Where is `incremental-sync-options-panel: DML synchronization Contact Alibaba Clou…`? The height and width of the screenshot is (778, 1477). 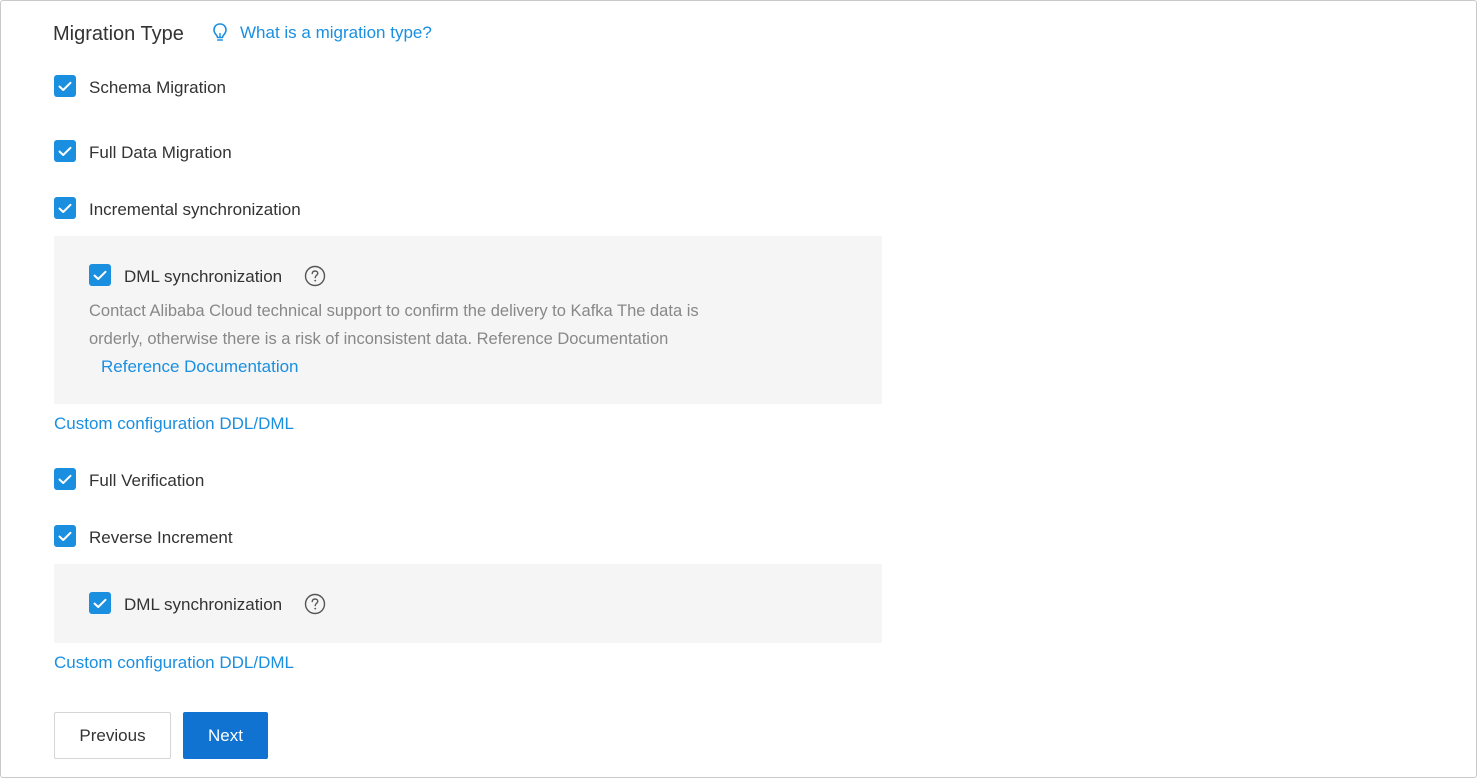
incremental-sync-options-panel: DML synchronization Contact Alibaba Clou… is located at coordinates (468, 320).